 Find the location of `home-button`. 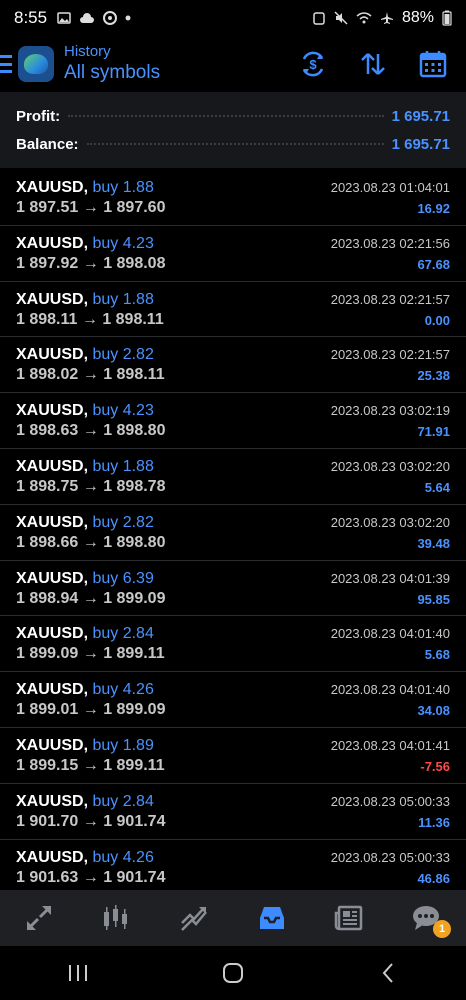

home-button is located at coordinates (233, 973).